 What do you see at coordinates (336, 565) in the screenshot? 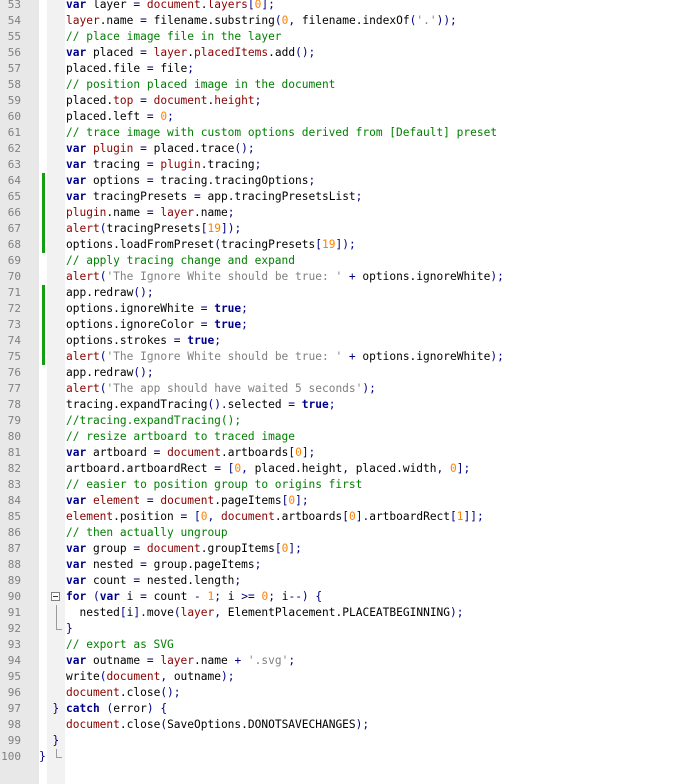
I see `code-line: 88 var nested = group.pageItems;` at bounding box center [336, 565].